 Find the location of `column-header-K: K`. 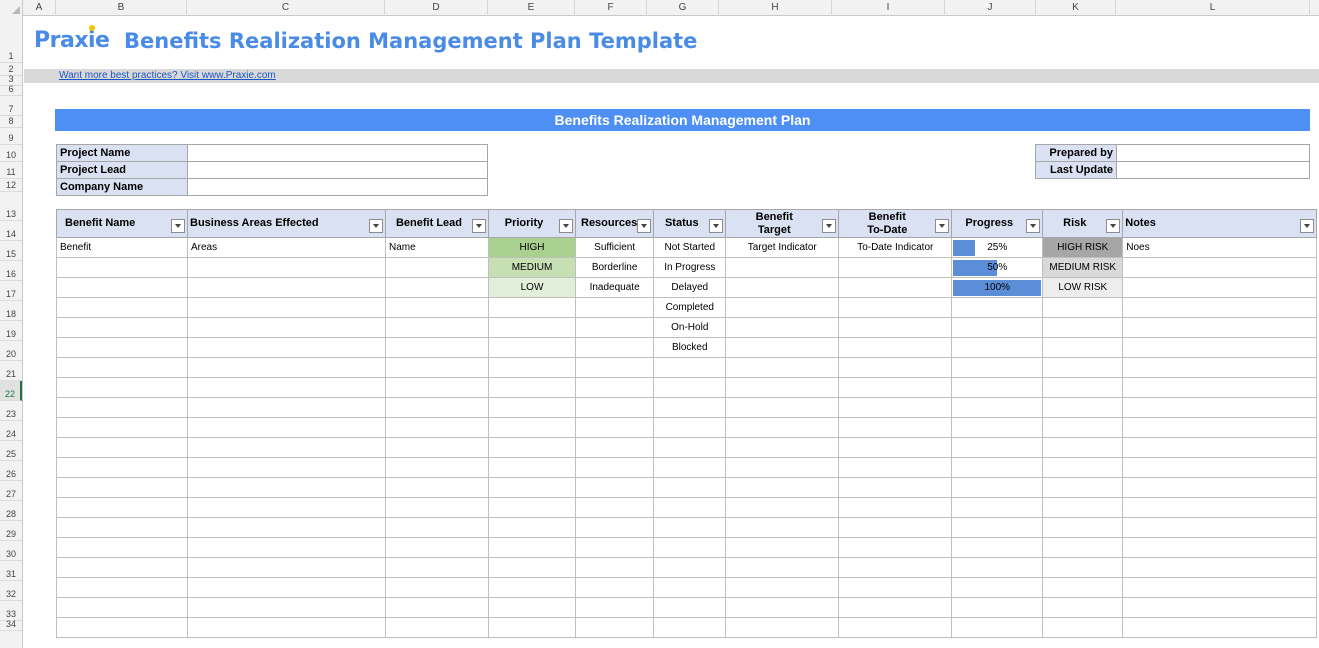

column-header-K: K is located at coordinates (1076, 8).